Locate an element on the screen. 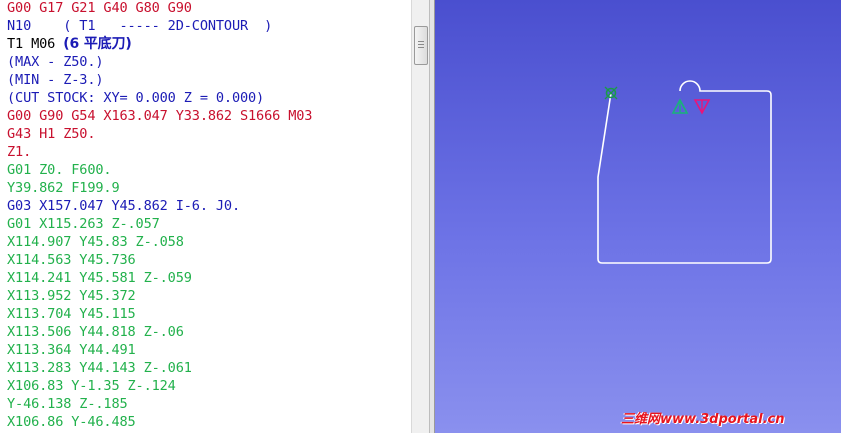  code-text: G43 H1 Z50. is located at coordinates (51, 134).